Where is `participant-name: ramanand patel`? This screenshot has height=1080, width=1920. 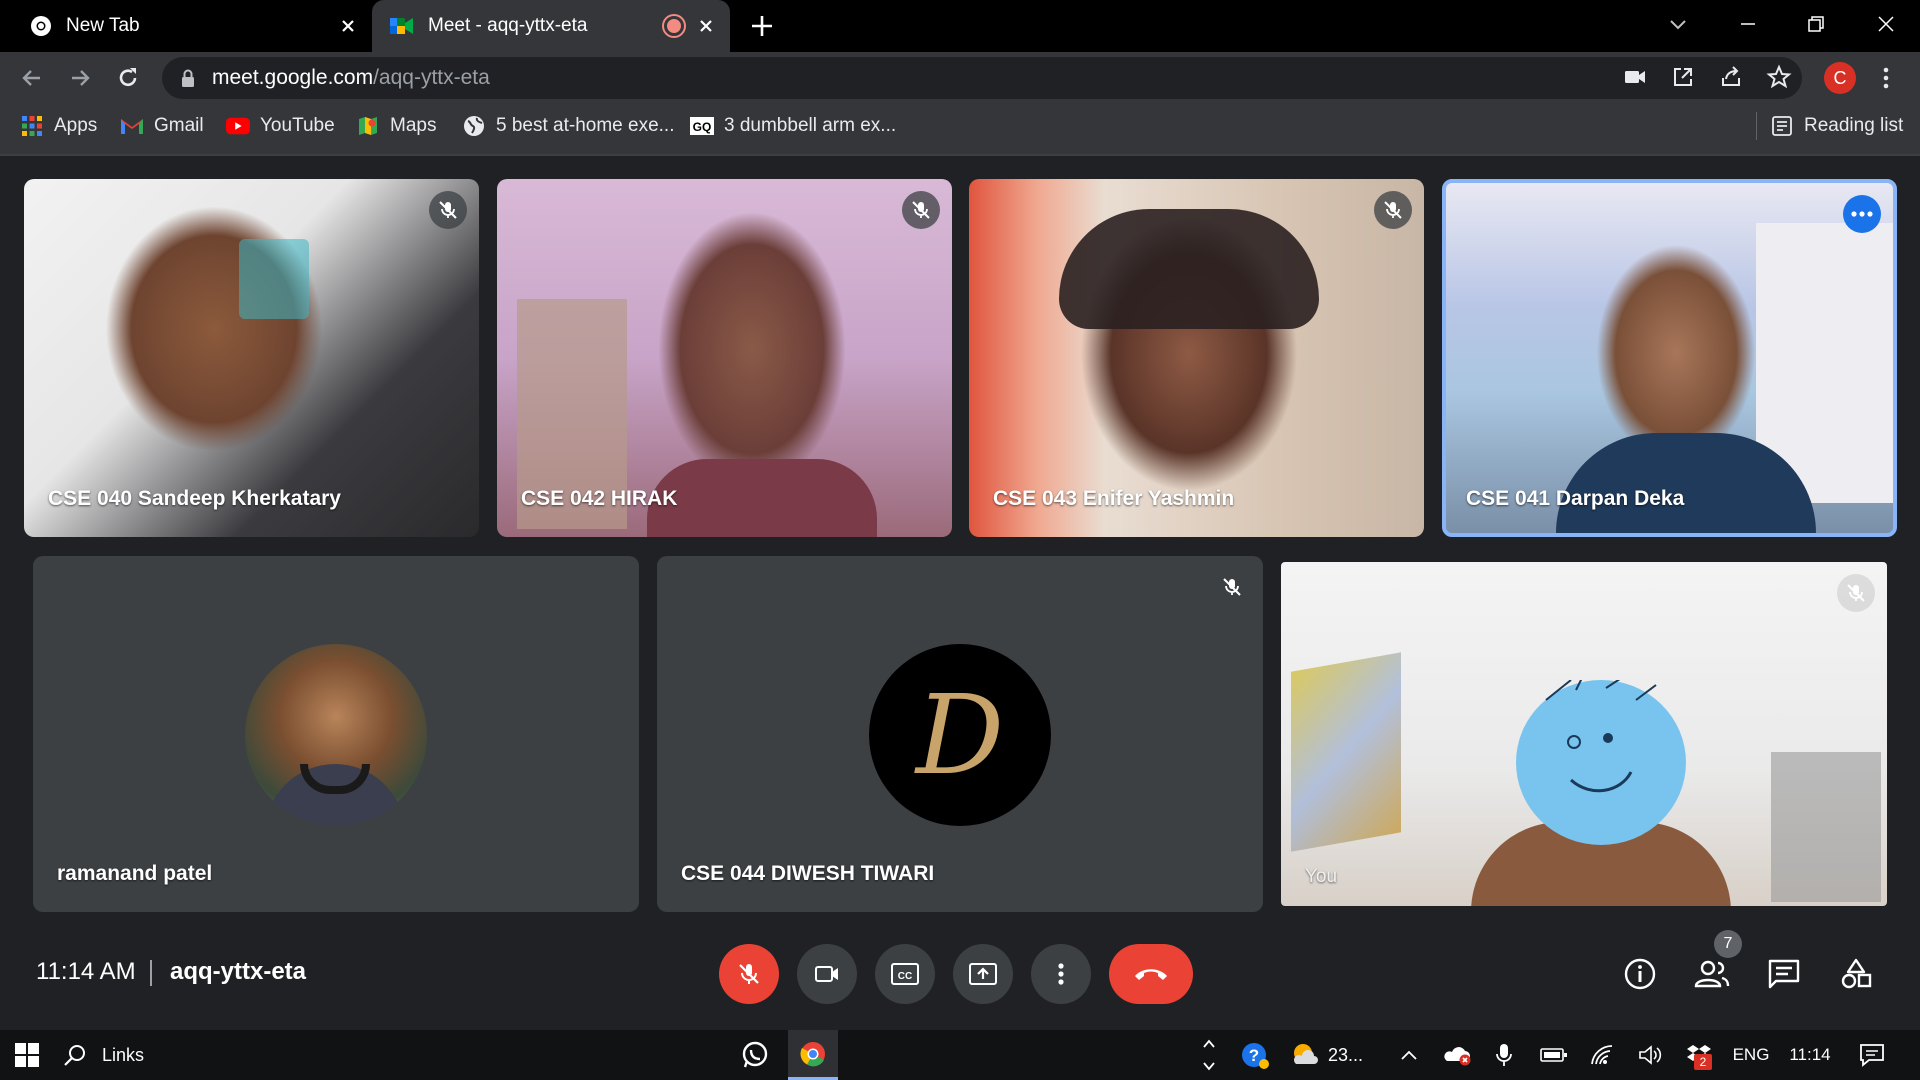
participant-name: ramanand patel is located at coordinates (135, 873).